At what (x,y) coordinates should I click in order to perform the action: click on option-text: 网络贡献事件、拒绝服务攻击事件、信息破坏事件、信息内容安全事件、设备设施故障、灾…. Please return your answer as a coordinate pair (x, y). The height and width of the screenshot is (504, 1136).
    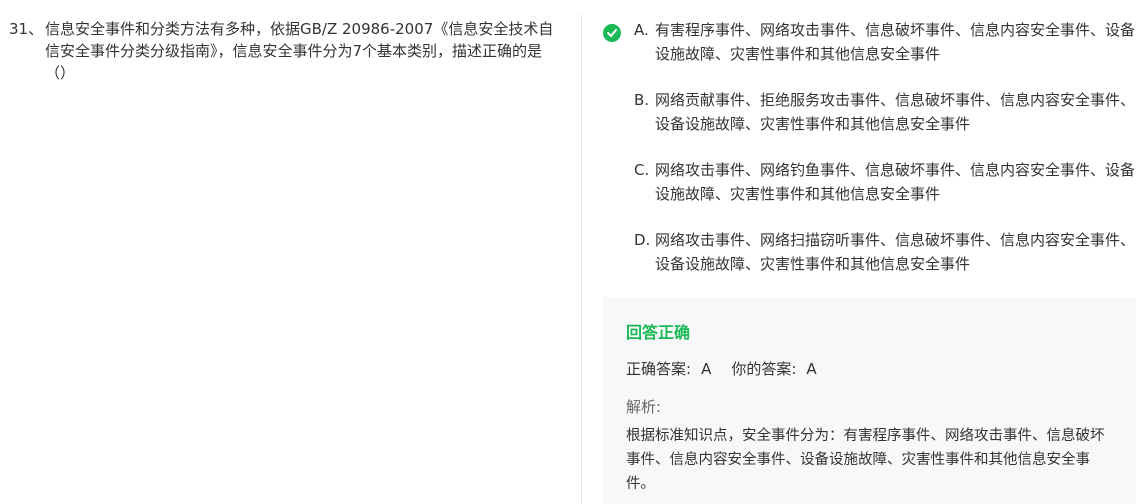
    Looking at the image, I should click on (895, 112).